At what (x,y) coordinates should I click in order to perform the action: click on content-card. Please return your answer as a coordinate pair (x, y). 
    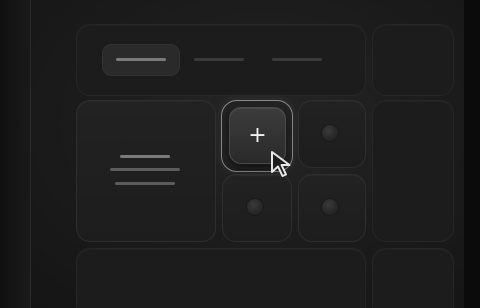
    Looking at the image, I should click on (146, 171).